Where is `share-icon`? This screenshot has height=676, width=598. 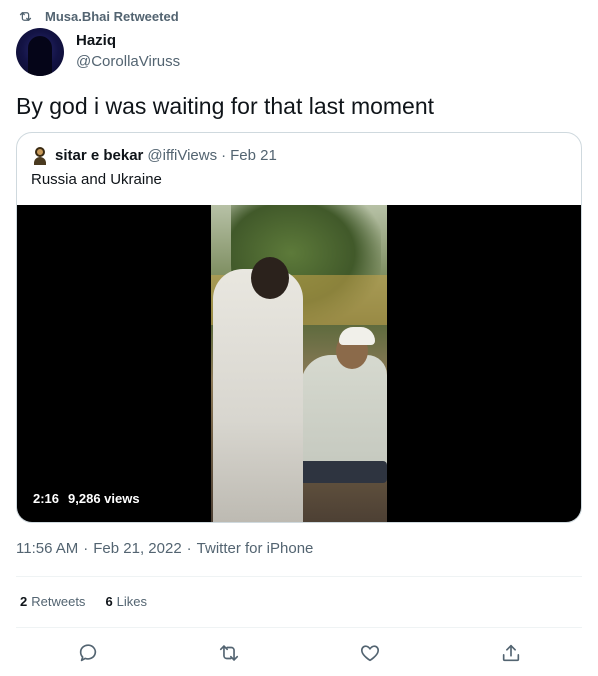
share-icon is located at coordinates (511, 653).